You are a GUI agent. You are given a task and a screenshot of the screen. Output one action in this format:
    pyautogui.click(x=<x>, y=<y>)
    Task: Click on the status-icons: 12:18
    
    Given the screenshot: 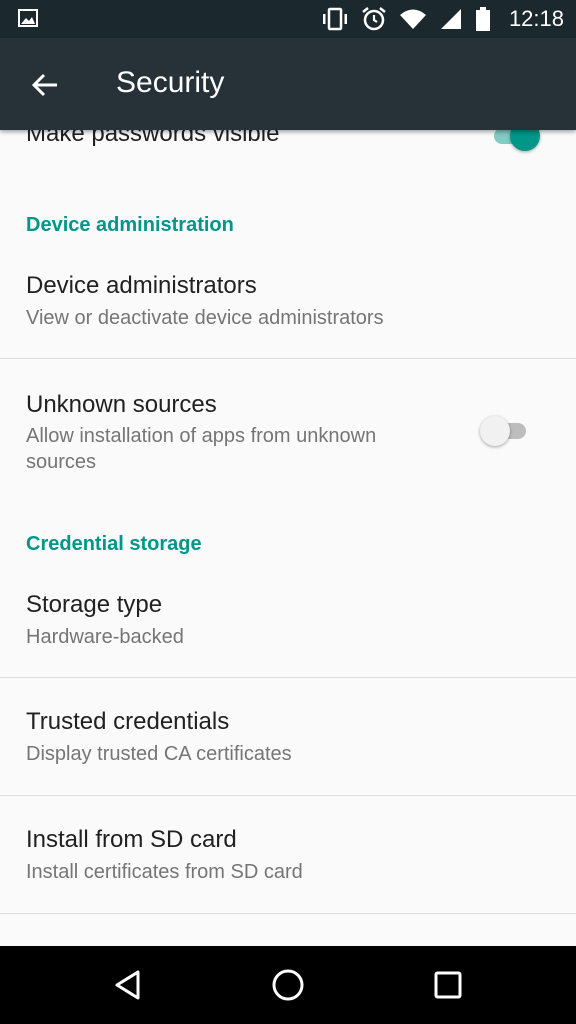 What is the action you would take?
    pyautogui.click(x=442, y=19)
    